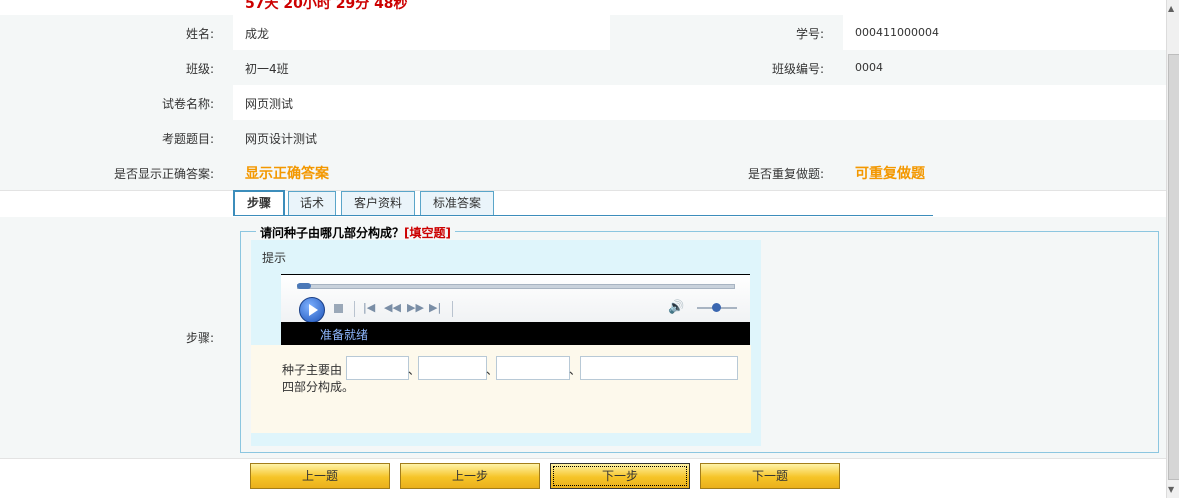 The height and width of the screenshot is (498, 1179). Describe the element at coordinates (332, 233) in the screenshot. I see `question-text: 请问种子由哪几部分构成？` at that location.